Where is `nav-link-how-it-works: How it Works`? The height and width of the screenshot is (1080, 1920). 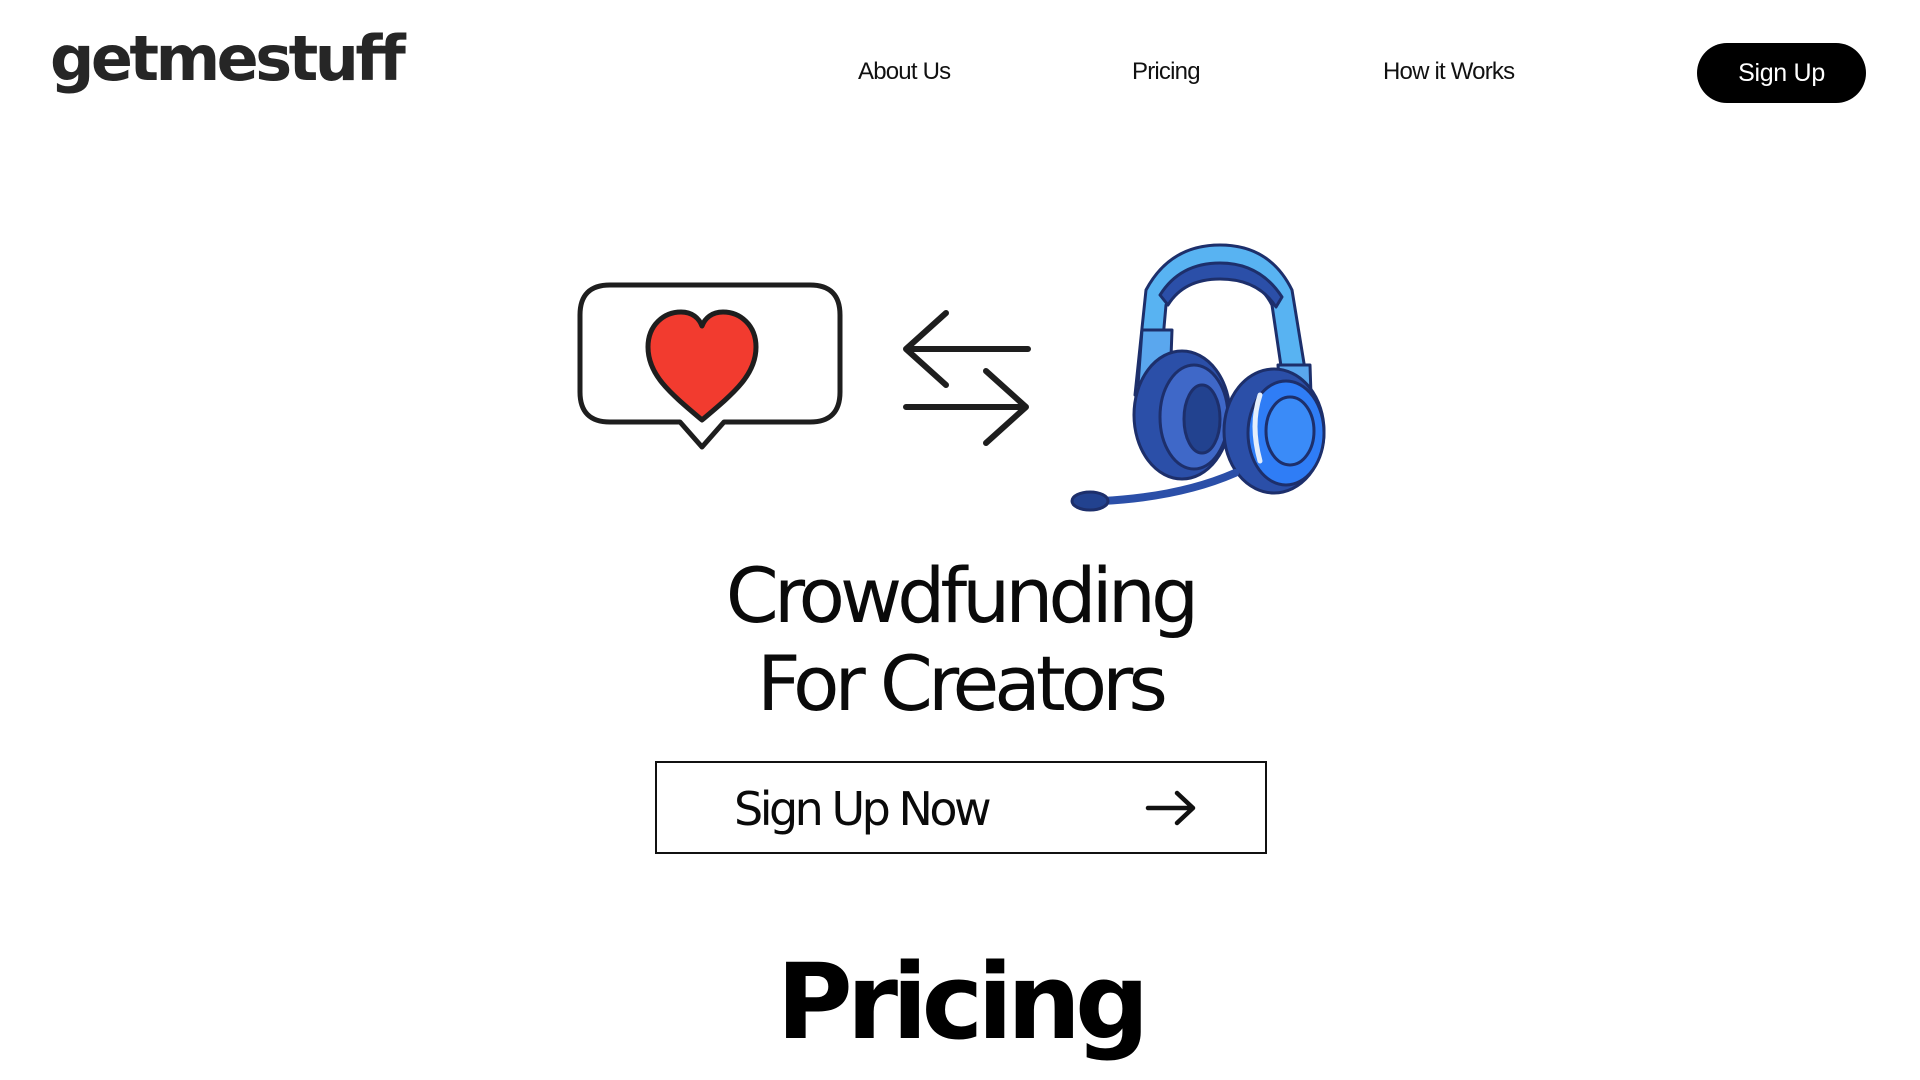 nav-link-how-it-works: How it Works is located at coordinates (1449, 72).